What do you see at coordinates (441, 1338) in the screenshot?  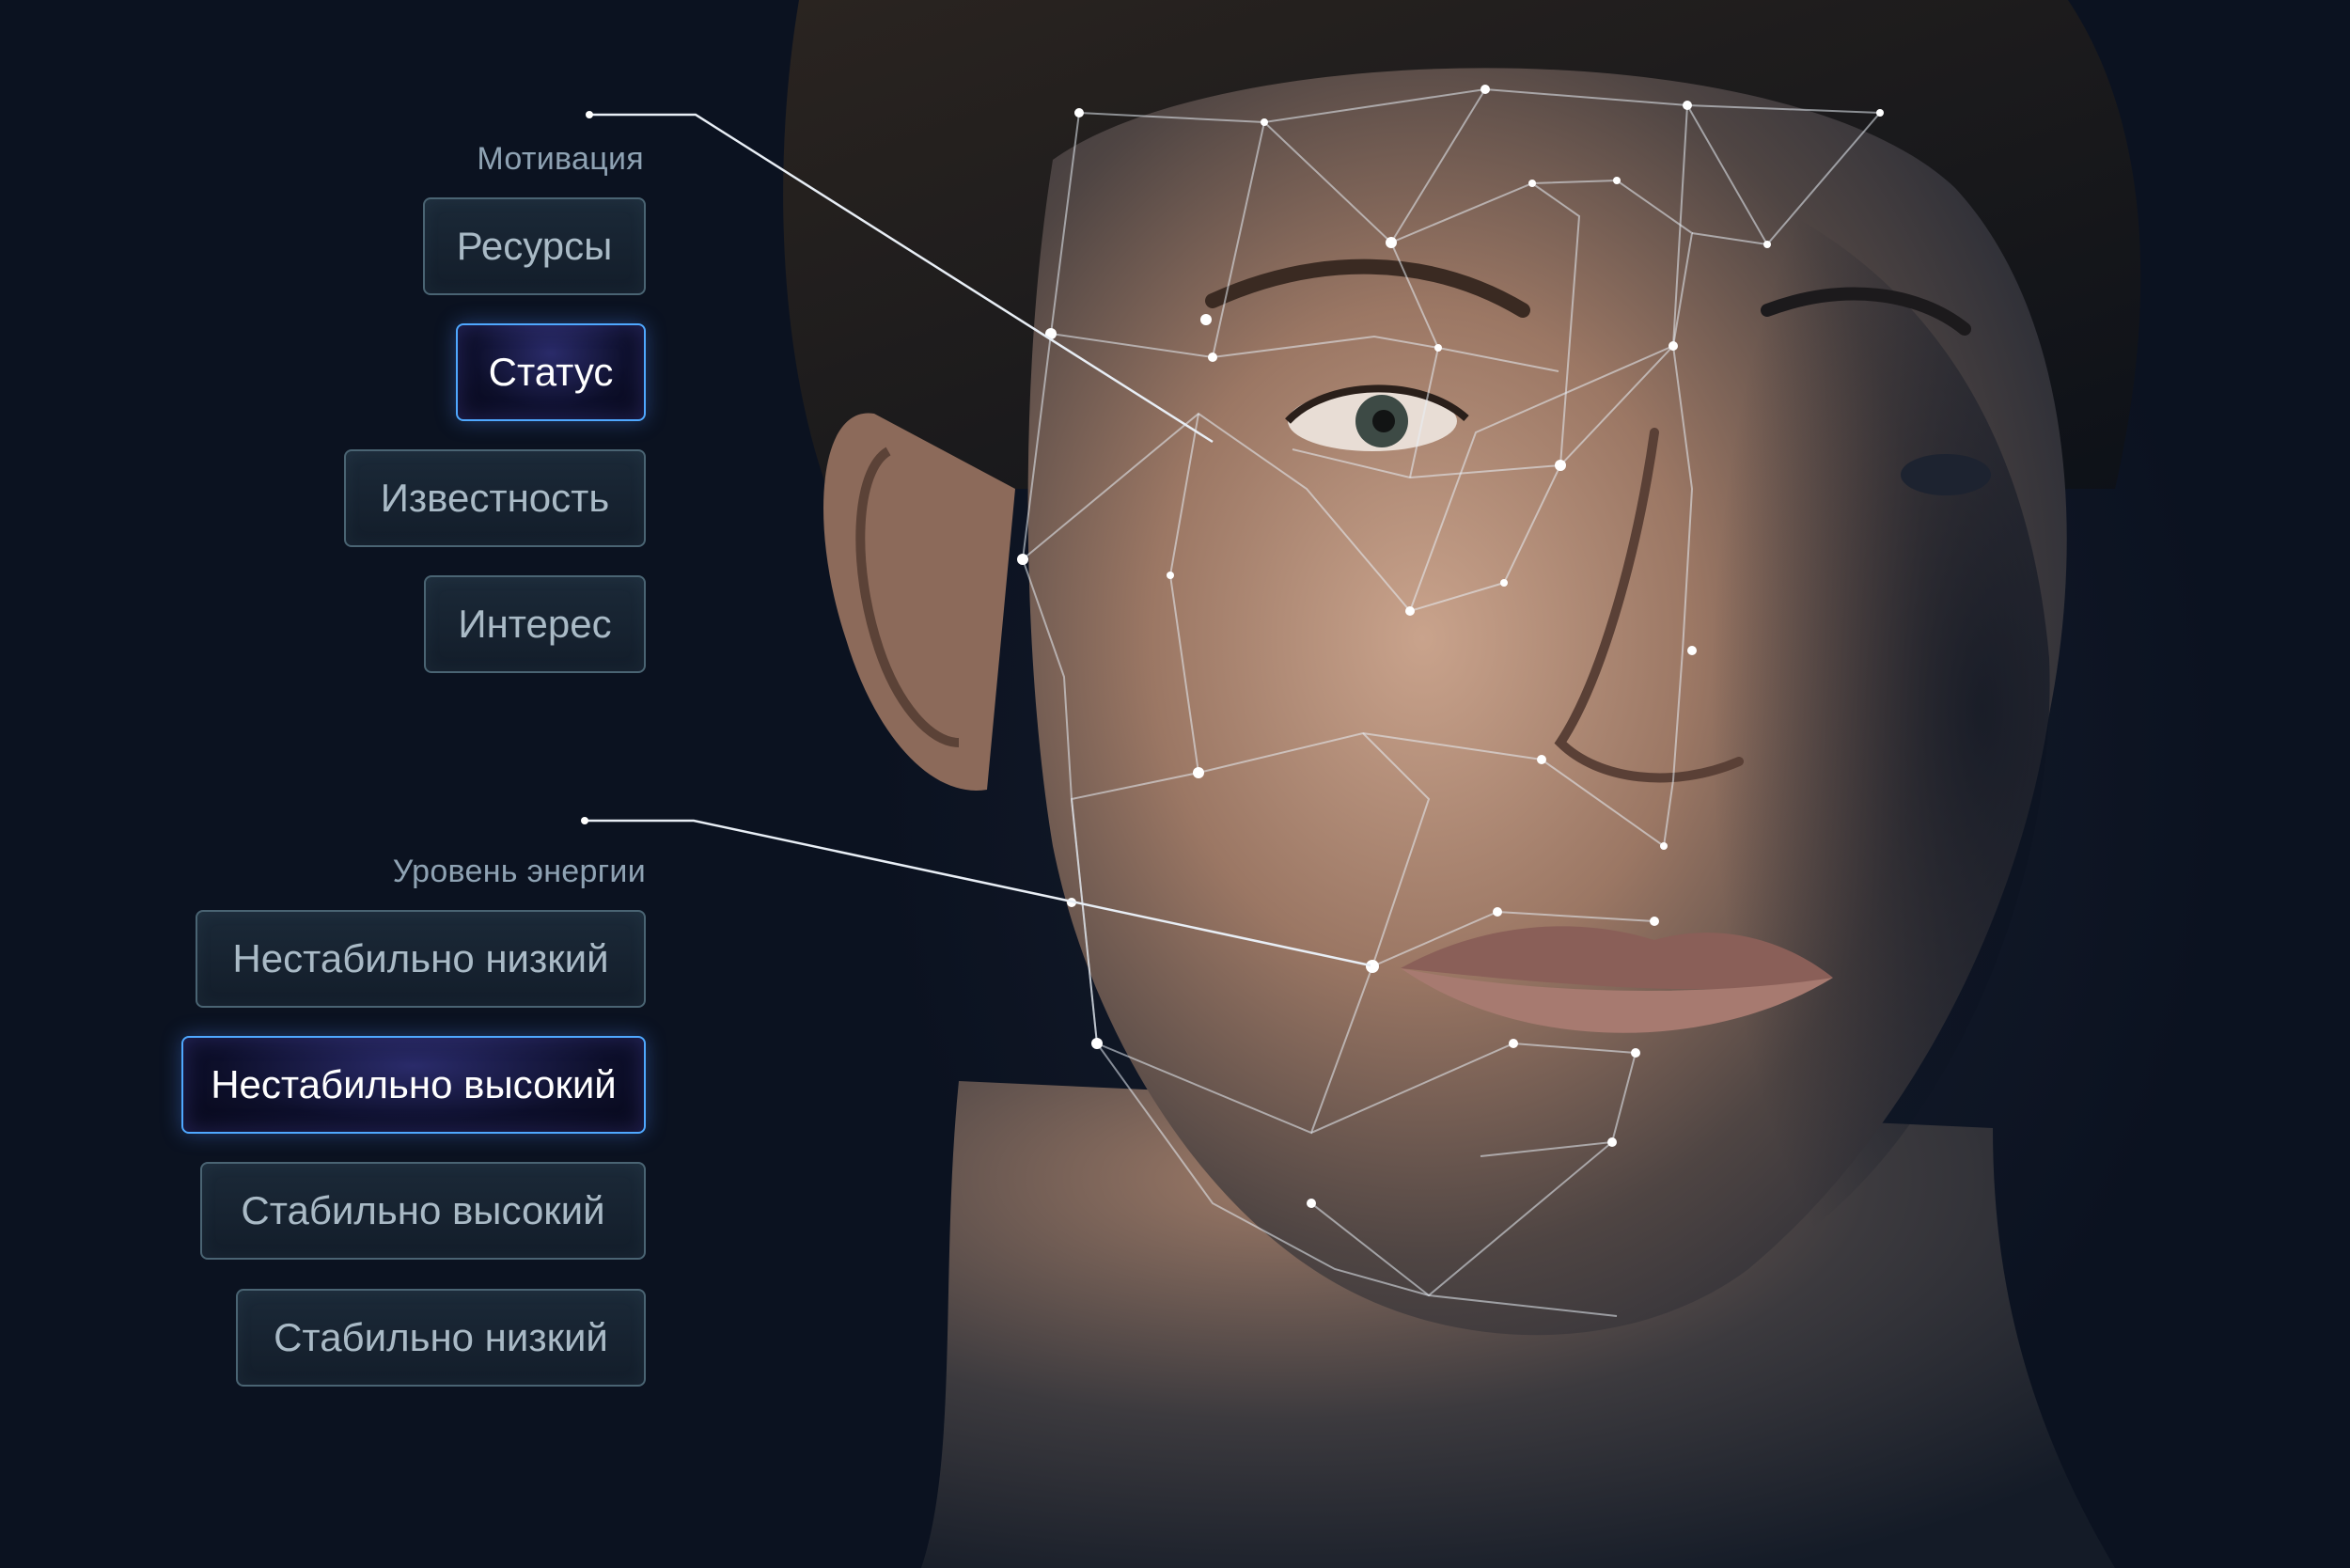 I see `energy-option-stable-low: Стабильно низкий` at bounding box center [441, 1338].